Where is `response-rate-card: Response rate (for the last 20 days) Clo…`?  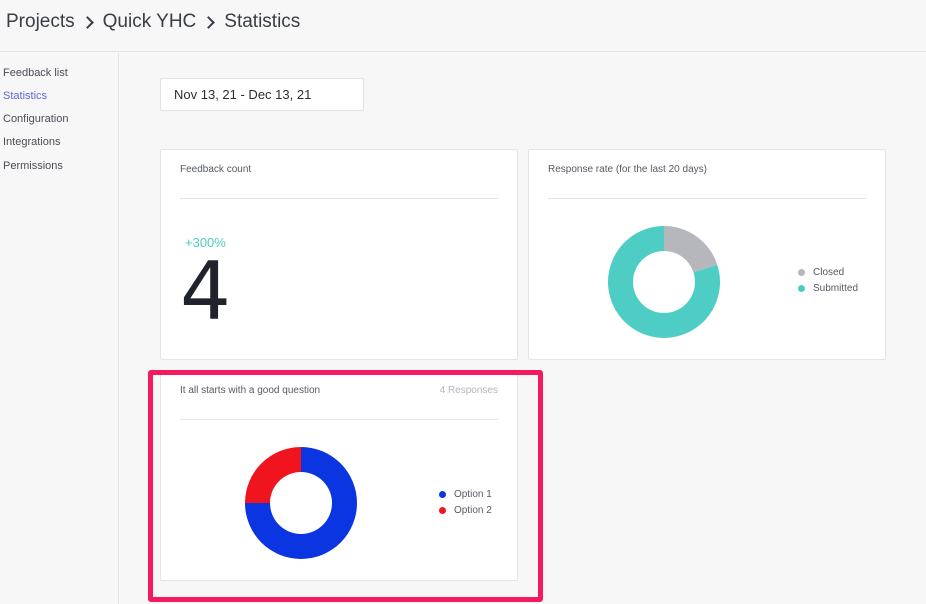 response-rate-card: Response rate (for the last 20 days) Clo… is located at coordinates (707, 254).